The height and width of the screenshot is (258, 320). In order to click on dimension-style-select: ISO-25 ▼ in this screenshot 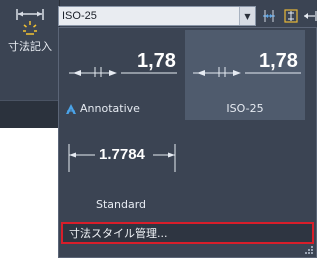, I will do `click(157, 16)`.